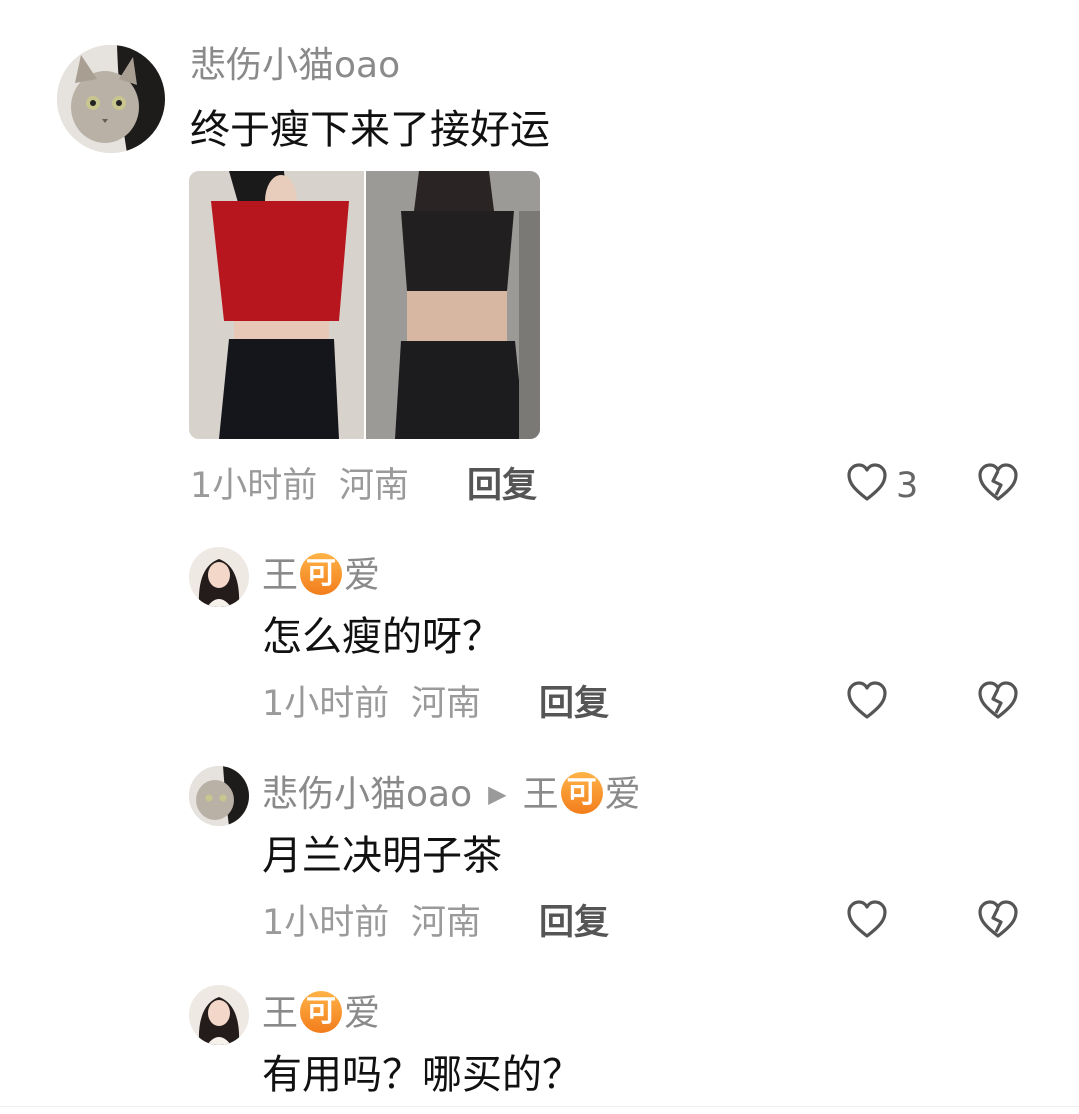 The height and width of the screenshot is (1114, 1079). What do you see at coordinates (540, 794) in the screenshot?
I see `reply-to-first: 王` at bounding box center [540, 794].